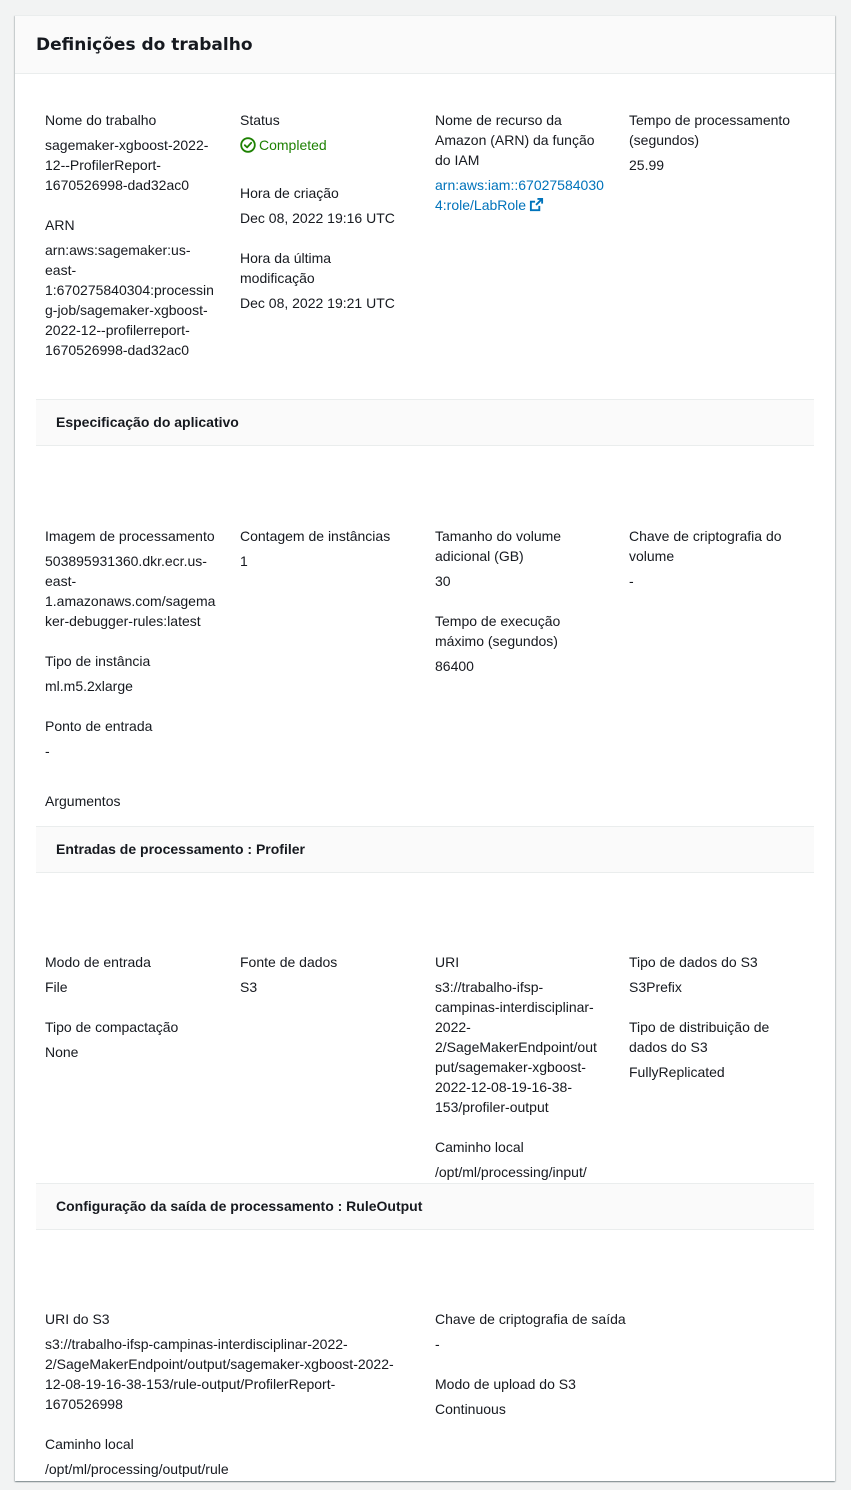 The image size is (851, 1490). Describe the element at coordinates (479, 1147) in the screenshot. I see `input-local-path-label: Caminho local` at that location.